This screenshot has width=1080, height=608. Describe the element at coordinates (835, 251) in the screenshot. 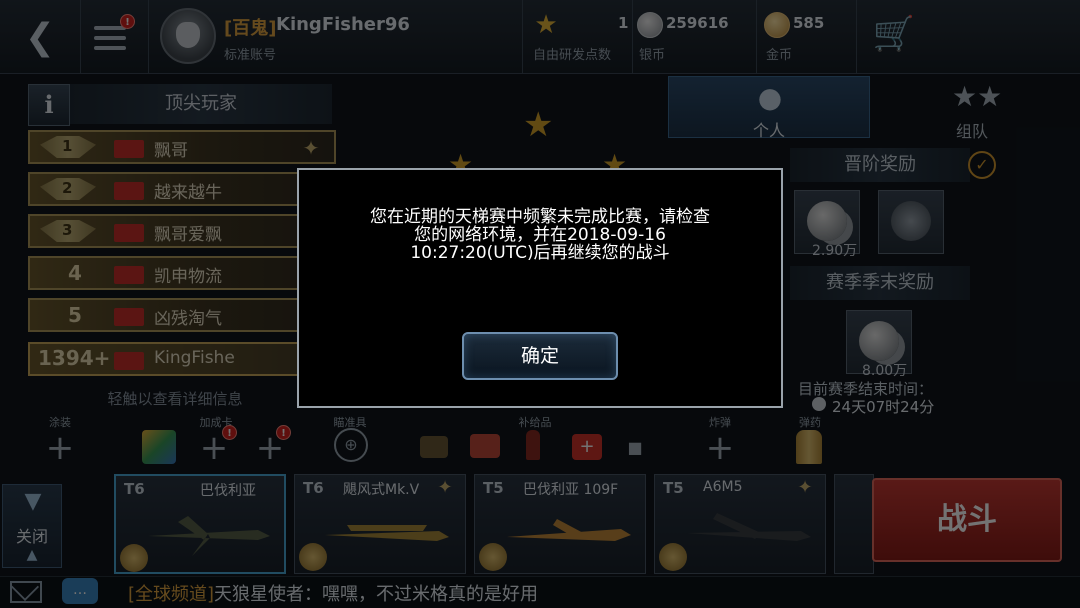

I see `advance-reward-value: 2.90万` at that location.